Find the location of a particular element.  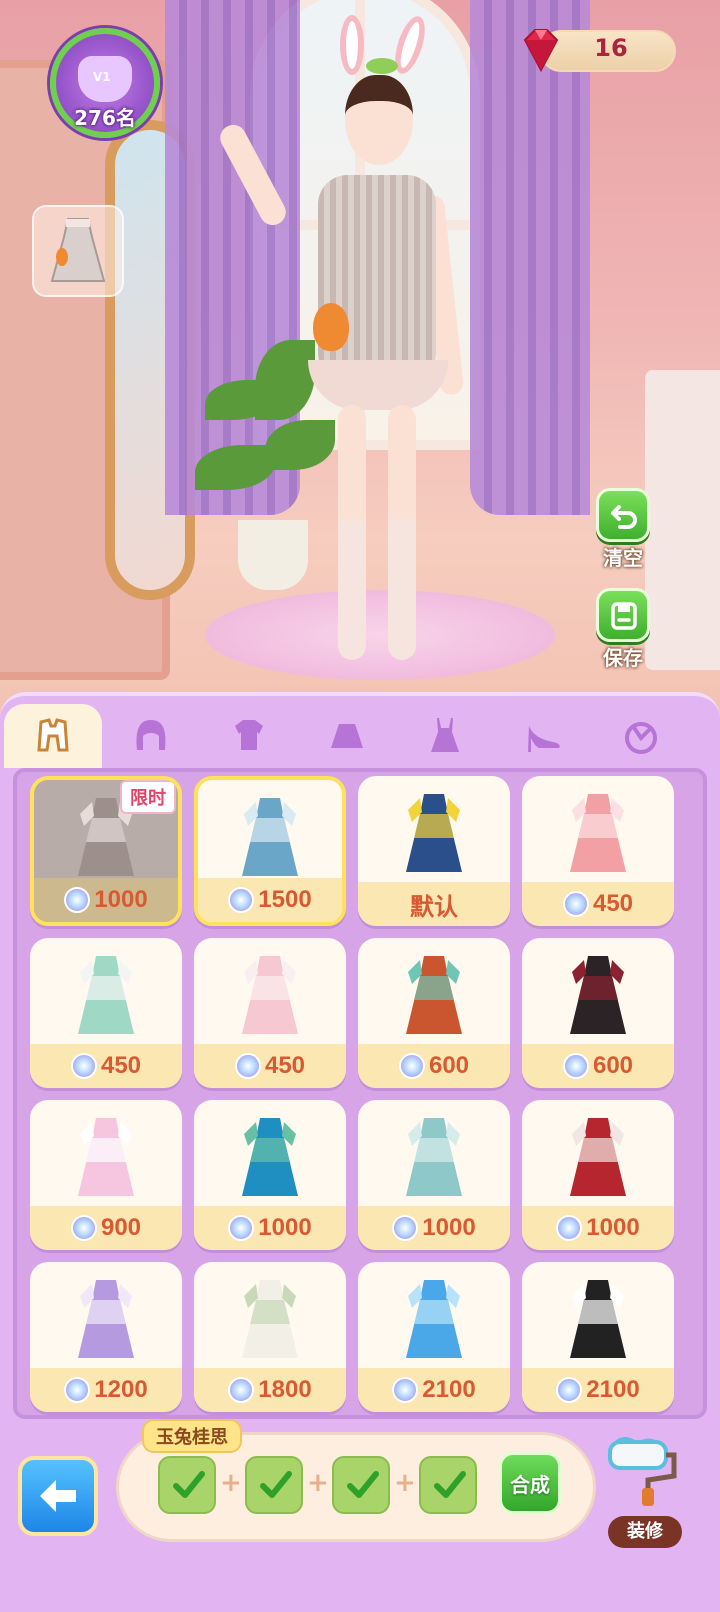

gem-count: 16 is located at coordinates (611, 48).